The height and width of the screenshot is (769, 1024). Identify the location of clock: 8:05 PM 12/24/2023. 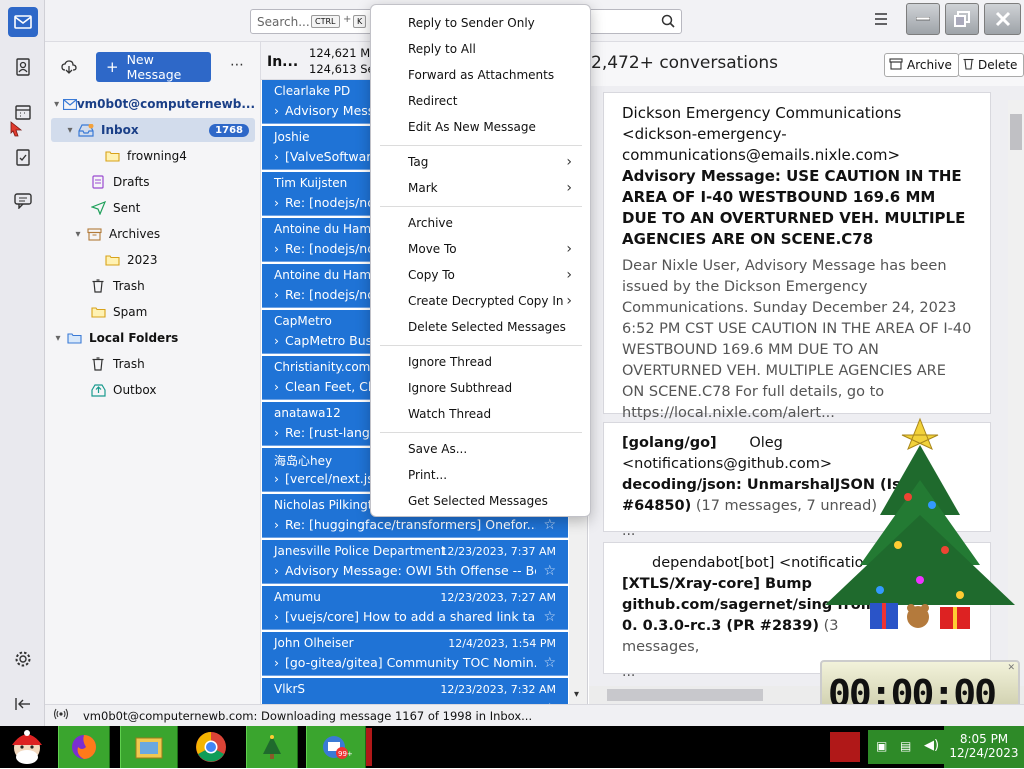
(984, 747).